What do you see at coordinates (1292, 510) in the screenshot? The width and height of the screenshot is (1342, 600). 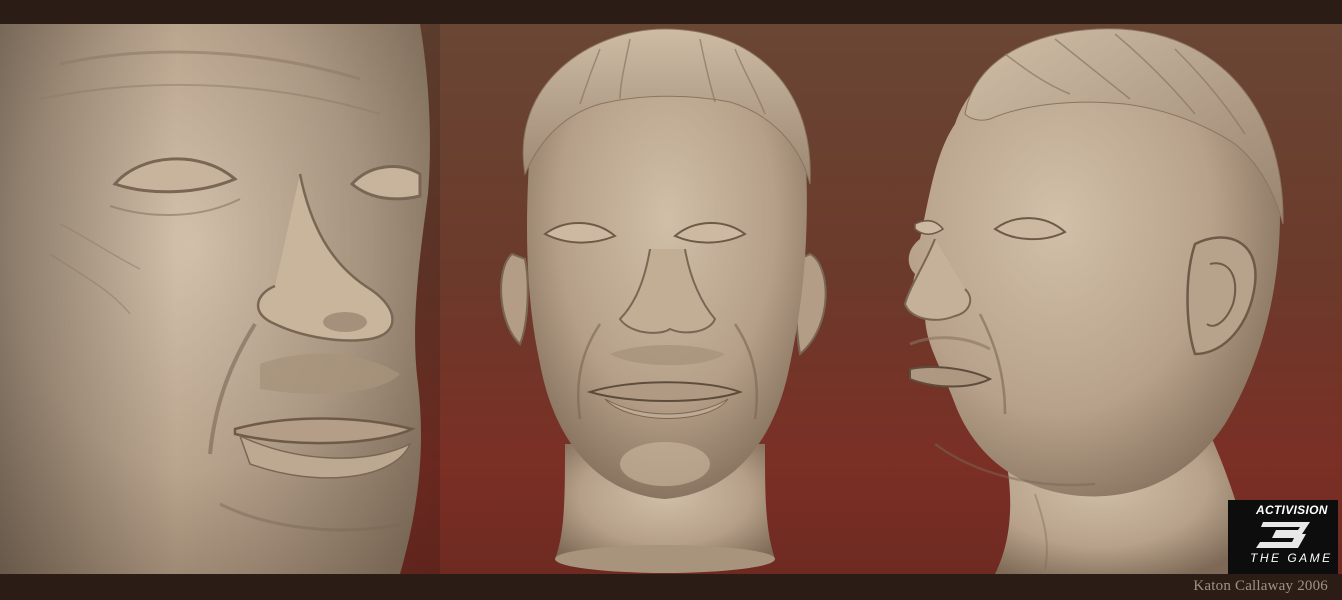 I see `publisher-wordmark: ACTIVISION` at bounding box center [1292, 510].